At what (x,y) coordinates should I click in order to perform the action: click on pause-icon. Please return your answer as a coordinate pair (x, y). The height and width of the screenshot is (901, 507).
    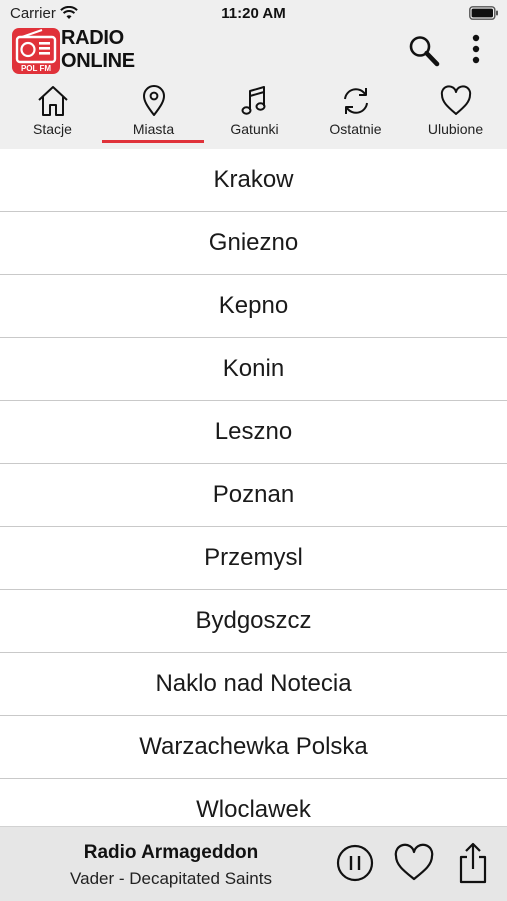
    Looking at the image, I should click on (355, 863).